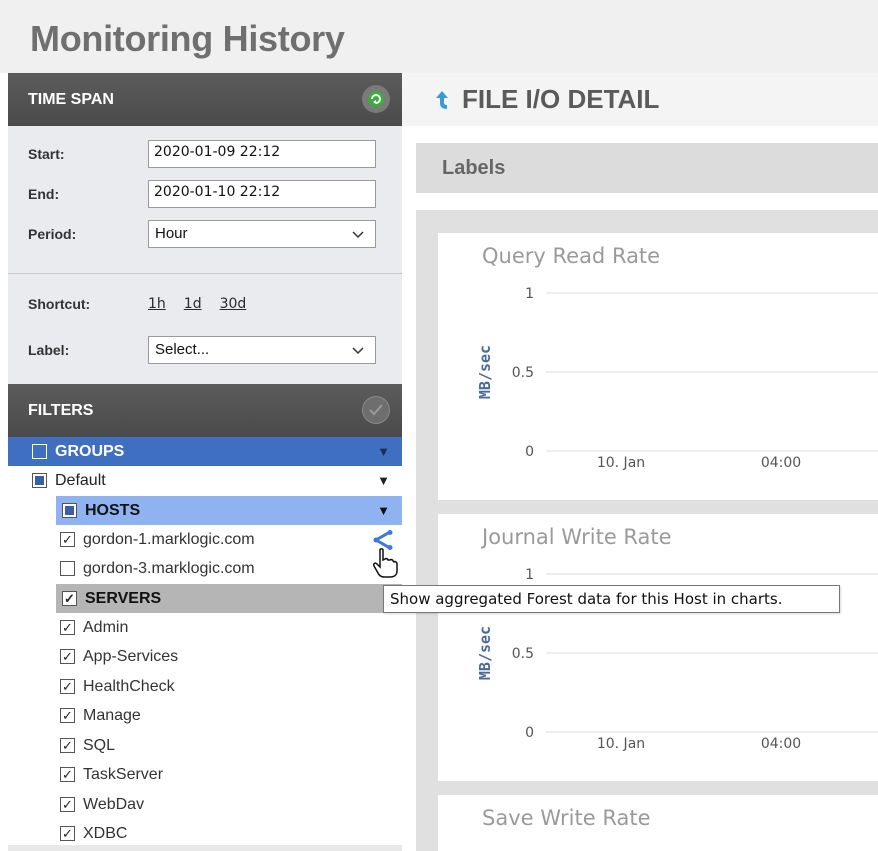 The image size is (878, 851). What do you see at coordinates (71, 99) in the screenshot?
I see `time-span-title: TIME SPAN` at bounding box center [71, 99].